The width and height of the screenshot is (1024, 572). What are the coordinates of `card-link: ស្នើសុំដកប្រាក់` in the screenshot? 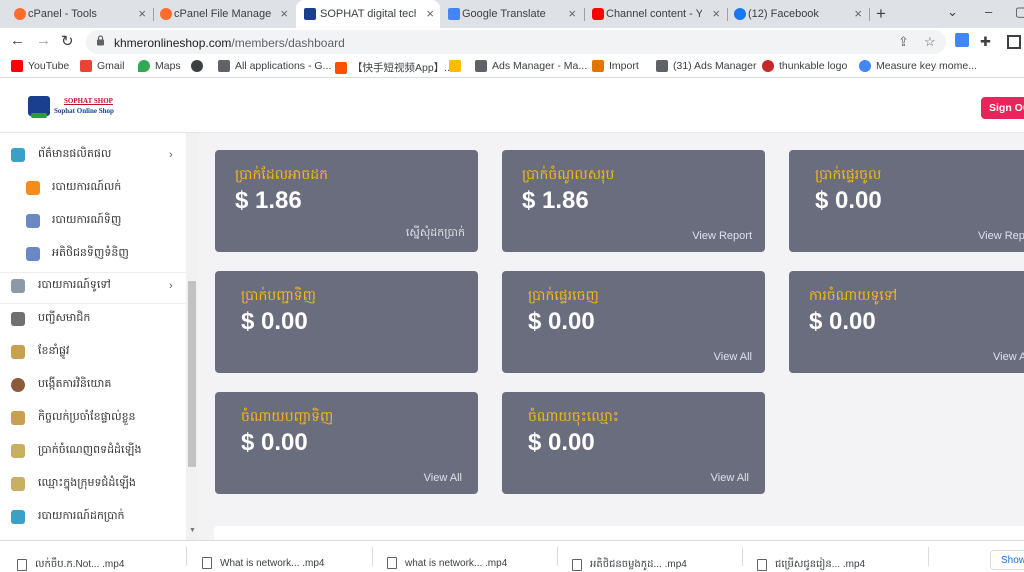 It's located at (435, 234).